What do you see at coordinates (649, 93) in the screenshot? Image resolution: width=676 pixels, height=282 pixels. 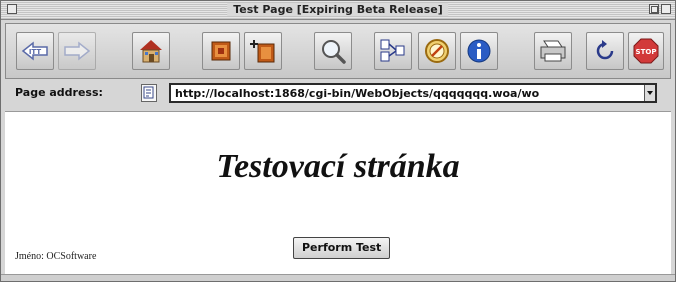 I see `url-dropdown-button` at bounding box center [649, 93].